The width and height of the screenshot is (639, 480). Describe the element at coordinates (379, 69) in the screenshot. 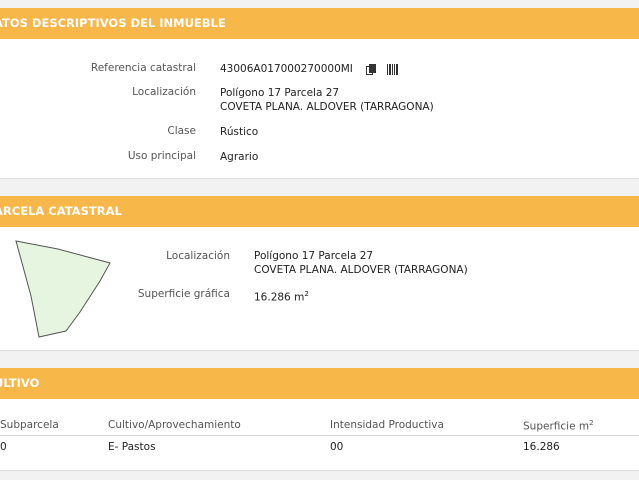

I see `referencia-icons` at that location.